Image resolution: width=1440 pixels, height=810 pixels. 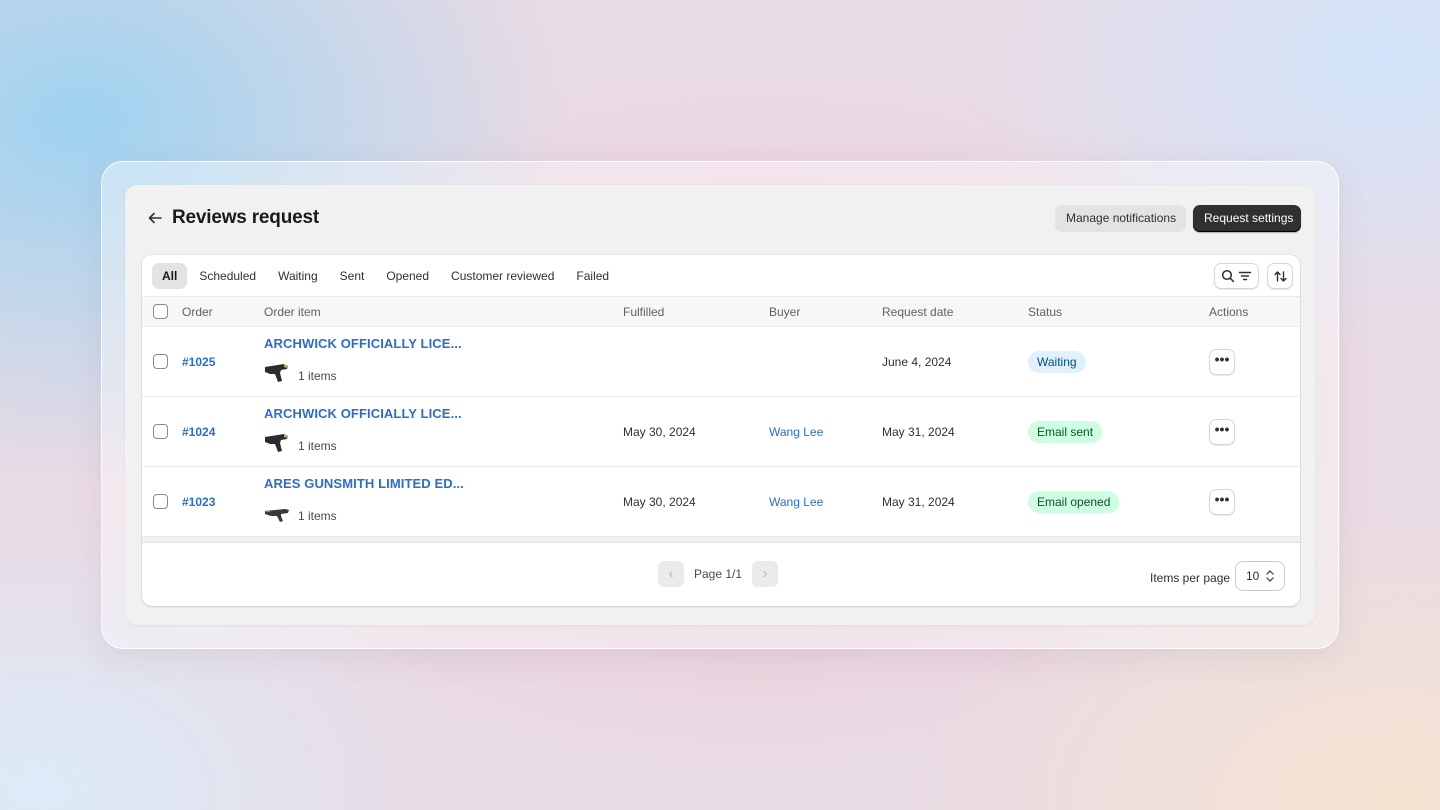 What do you see at coordinates (170, 276) in the screenshot?
I see `tab-all: All` at bounding box center [170, 276].